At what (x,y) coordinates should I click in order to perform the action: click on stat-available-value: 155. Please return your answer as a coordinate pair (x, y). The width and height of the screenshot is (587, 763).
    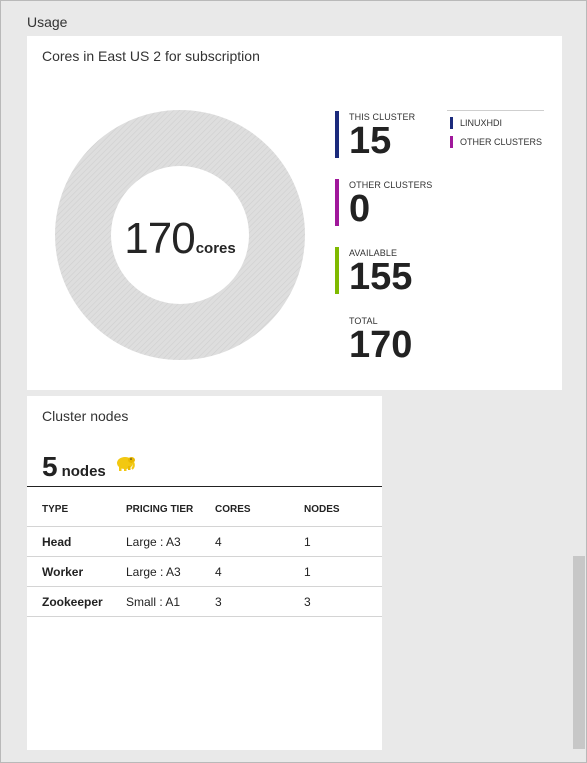
    Looking at the image, I should click on (381, 277).